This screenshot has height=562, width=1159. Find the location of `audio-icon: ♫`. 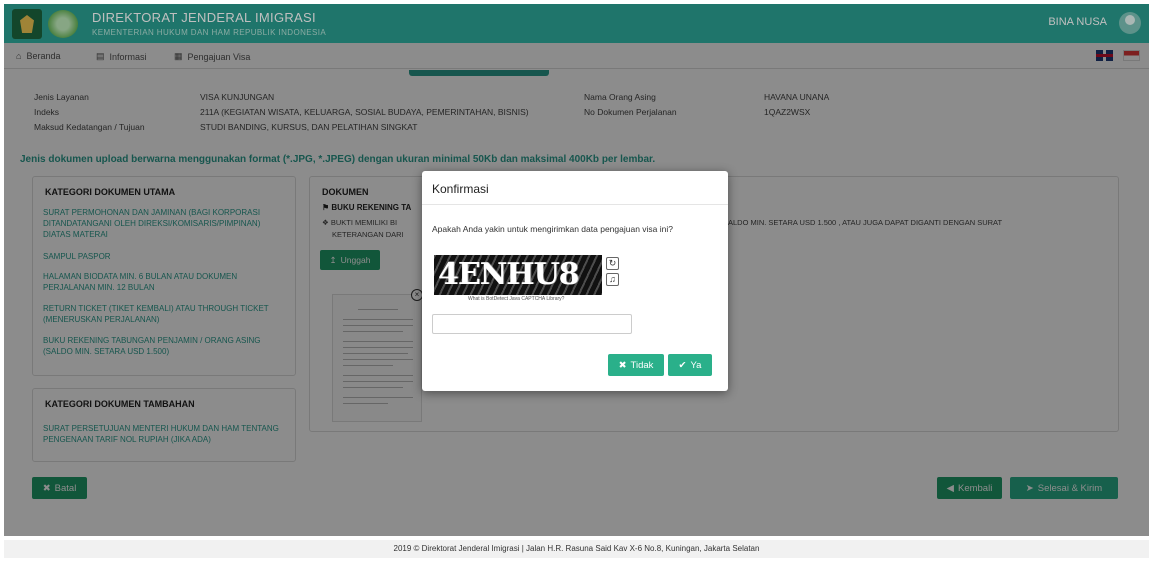

audio-icon: ♫ is located at coordinates (612, 279).